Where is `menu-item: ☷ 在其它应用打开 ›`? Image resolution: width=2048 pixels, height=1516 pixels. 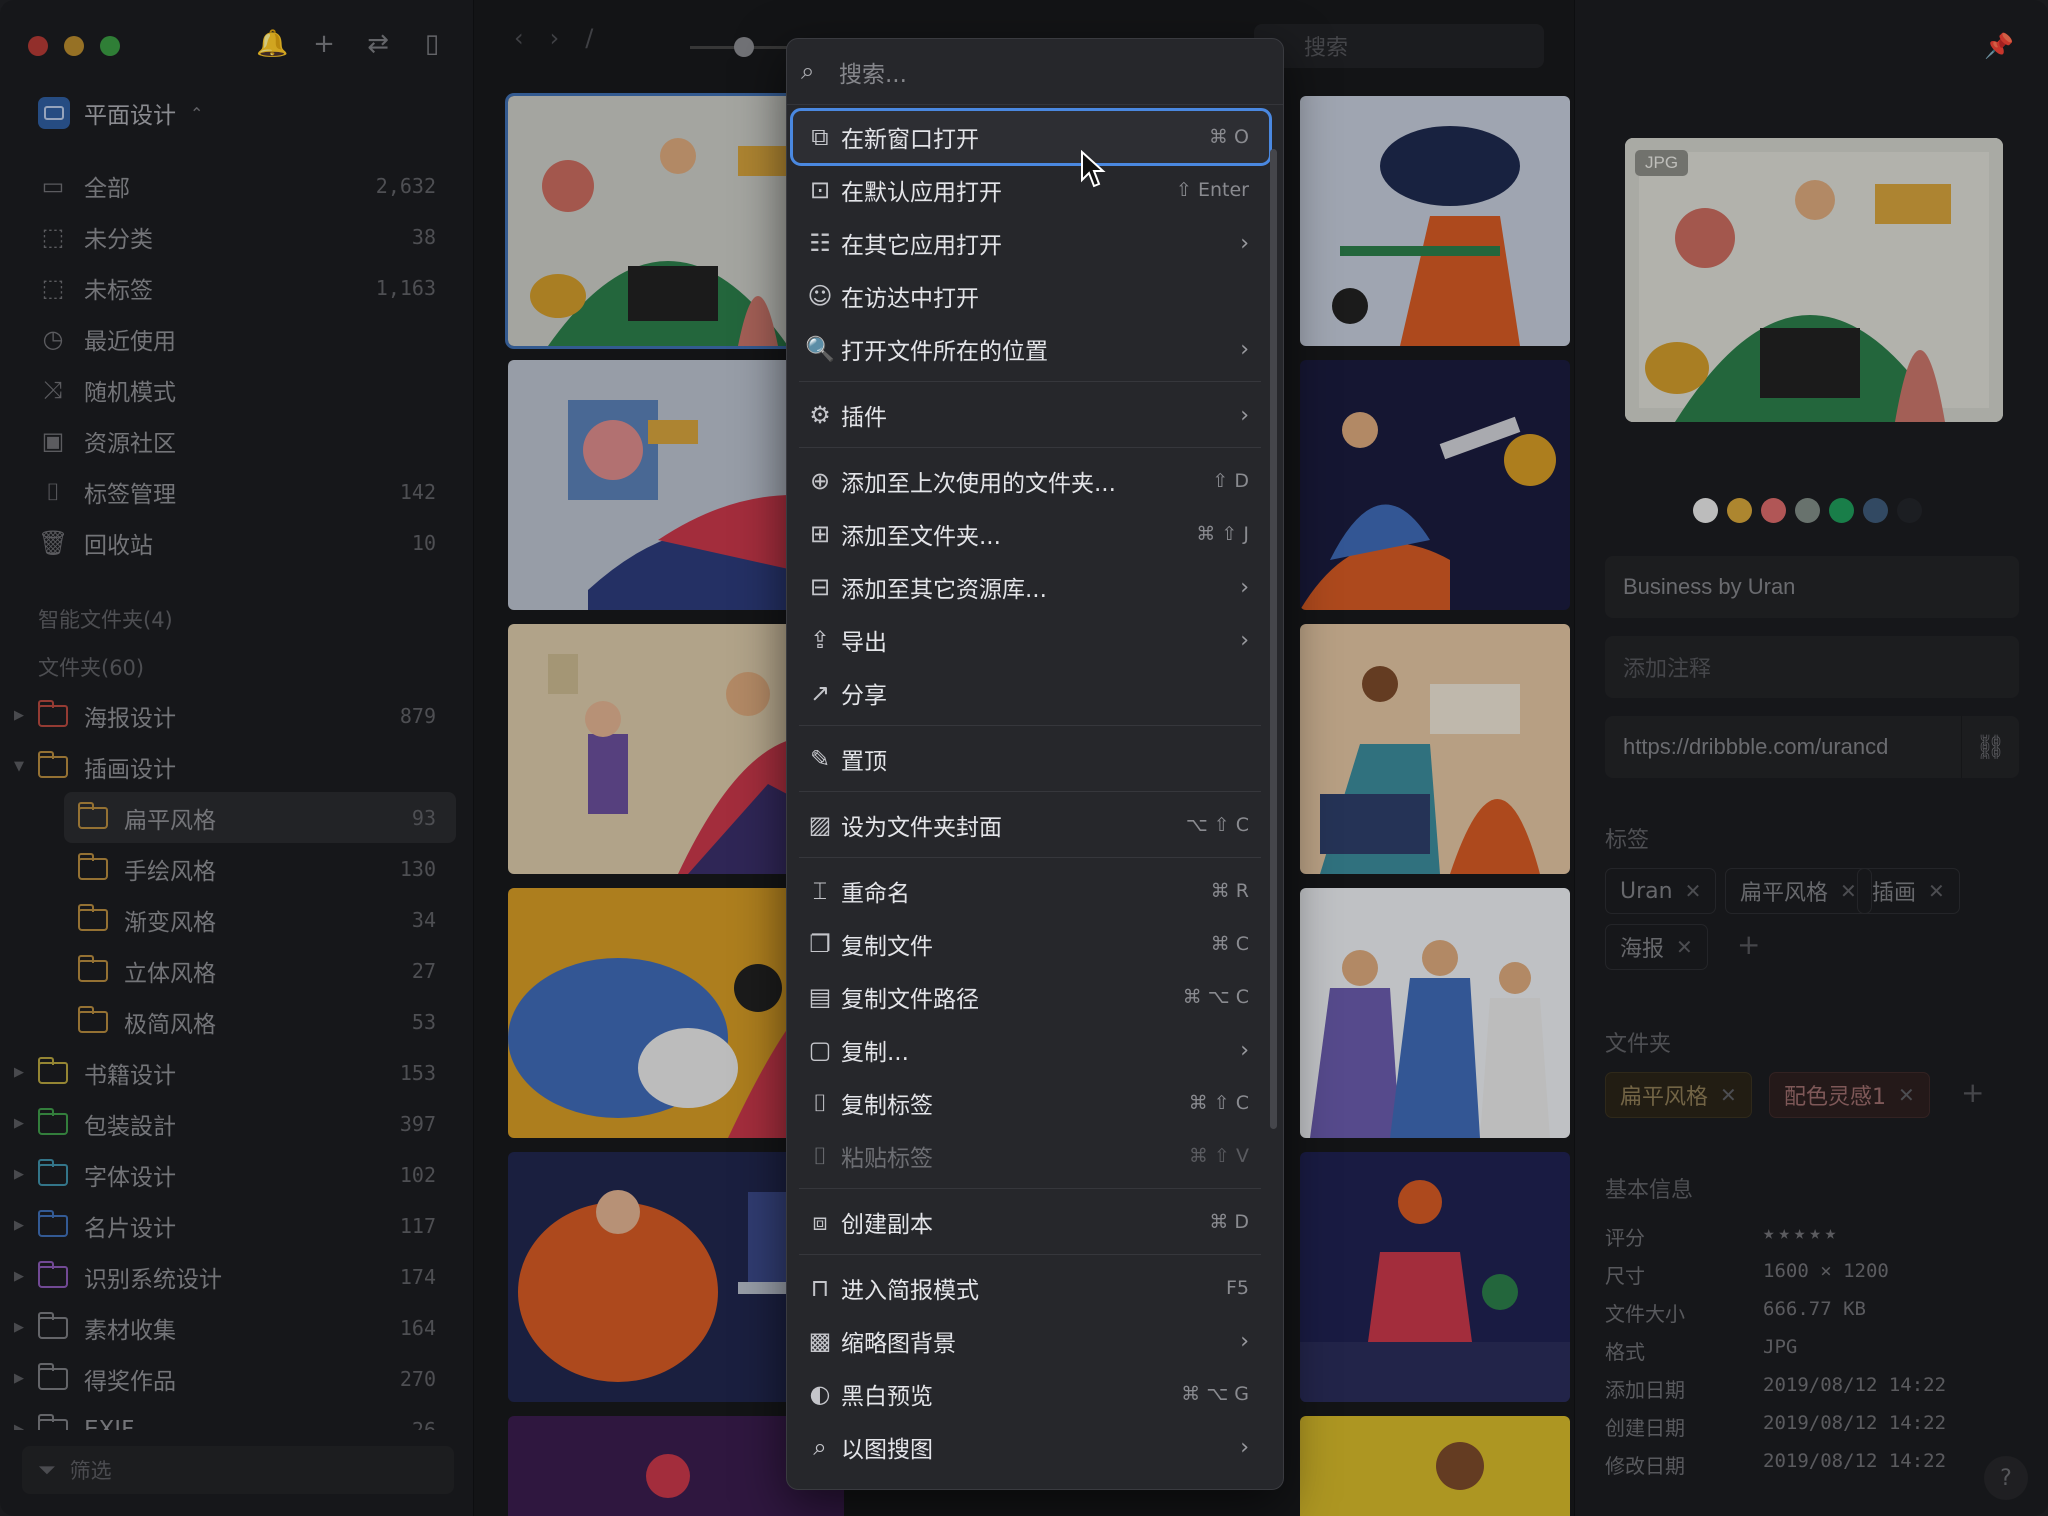 menu-item: ☷ 在其它应用打开 › is located at coordinates (1031, 243).